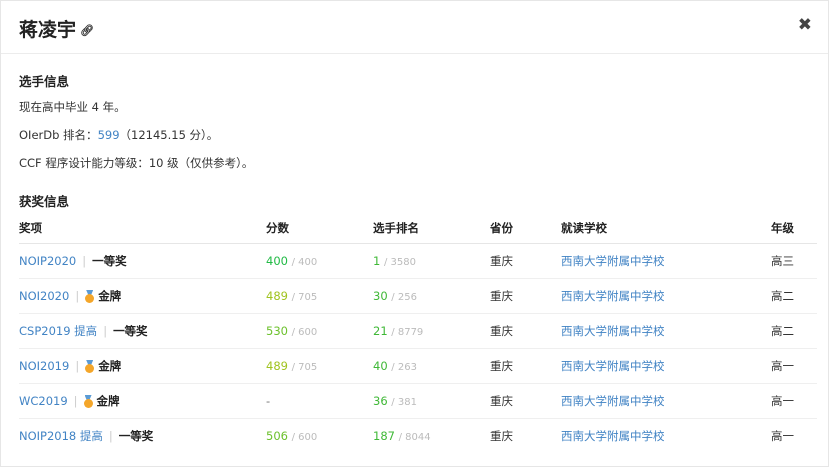  What do you see at coordinates (414, 437) in the screenshot?
I see `rank-total: / 8044` at bounding box center [414, 437].